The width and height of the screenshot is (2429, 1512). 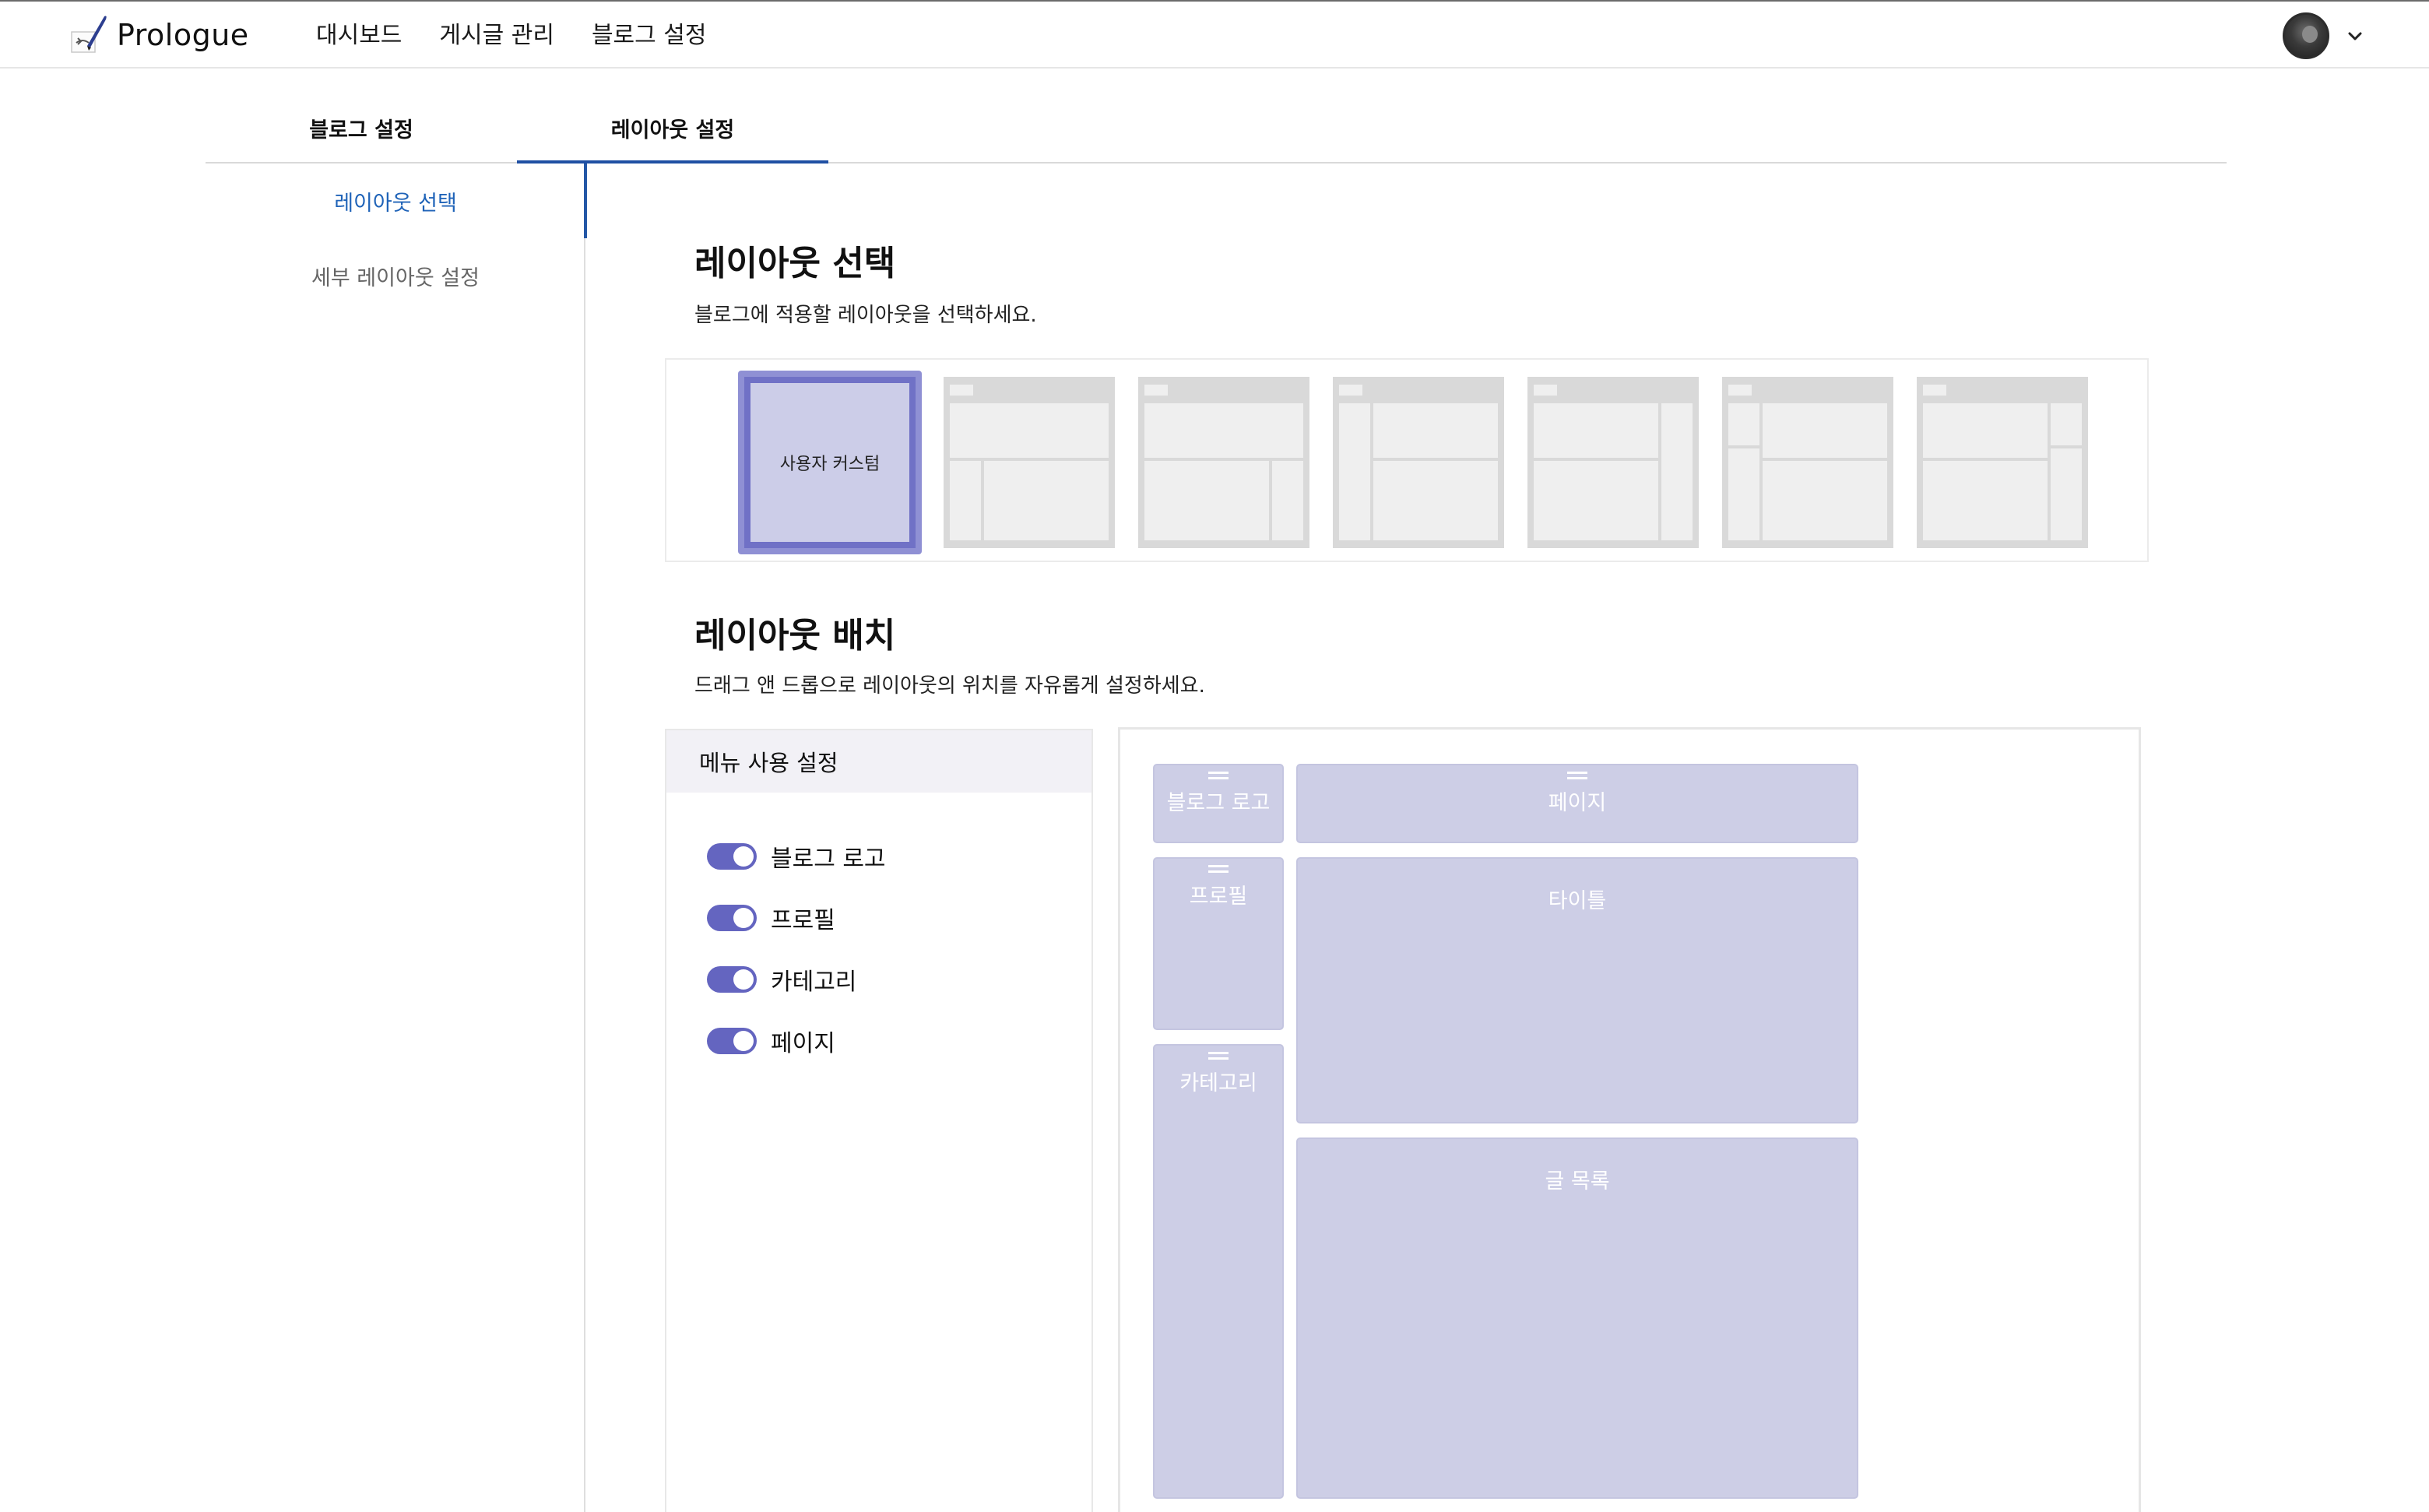 What do you see at coordinates (865, 315) in the screenshot?
I see `layout-select-description: 블로그에 적용할 레이아웃을 선택하세요.` at bounding box center [865, 315].